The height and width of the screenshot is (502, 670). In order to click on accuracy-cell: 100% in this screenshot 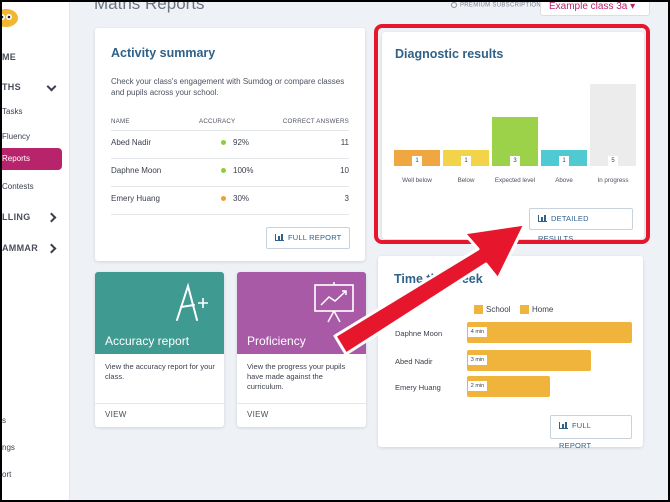, I will do `click(237, 170)`.